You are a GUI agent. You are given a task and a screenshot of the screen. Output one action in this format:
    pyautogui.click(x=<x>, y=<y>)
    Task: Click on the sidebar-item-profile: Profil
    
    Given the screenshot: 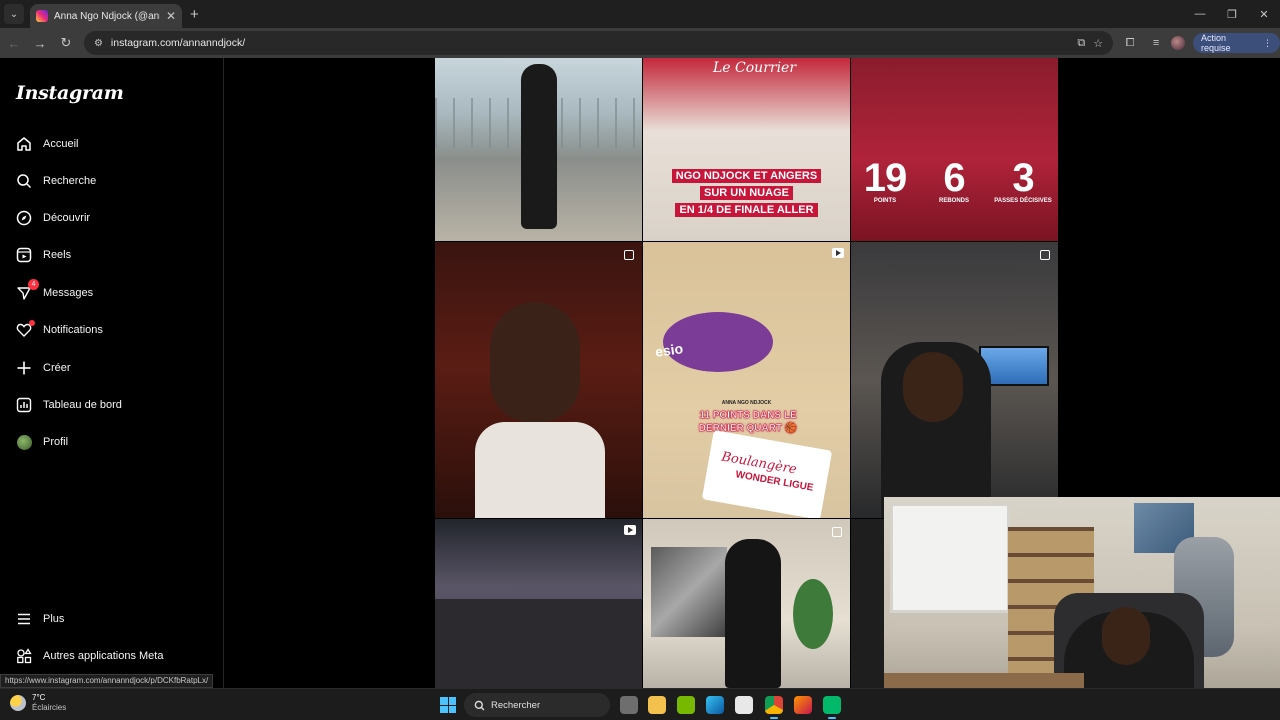 What is the action you would take?
    pyautogui.click(x=114, y=442)
    